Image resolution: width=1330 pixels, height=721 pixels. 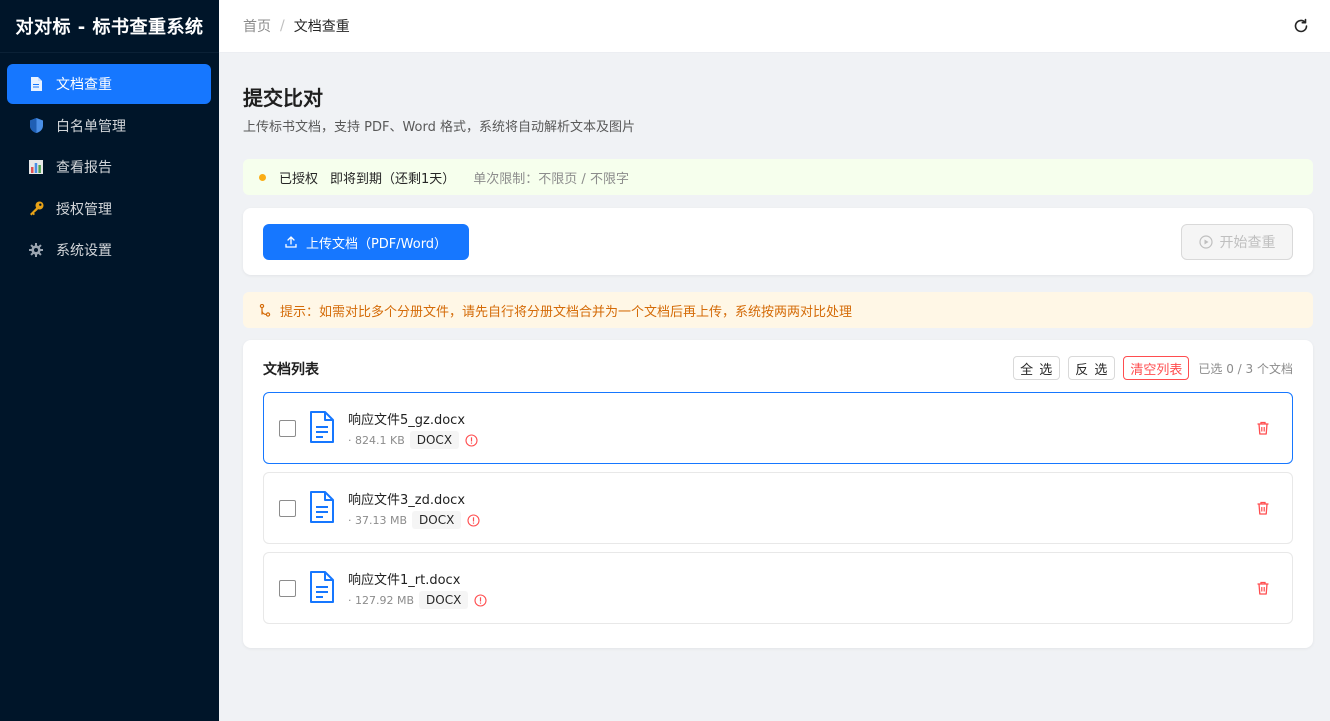 What do you see at coordinates (257, 26) in the screenshot?
I see `breadcrumb-home: 首页` at bounding box center [257, 26].